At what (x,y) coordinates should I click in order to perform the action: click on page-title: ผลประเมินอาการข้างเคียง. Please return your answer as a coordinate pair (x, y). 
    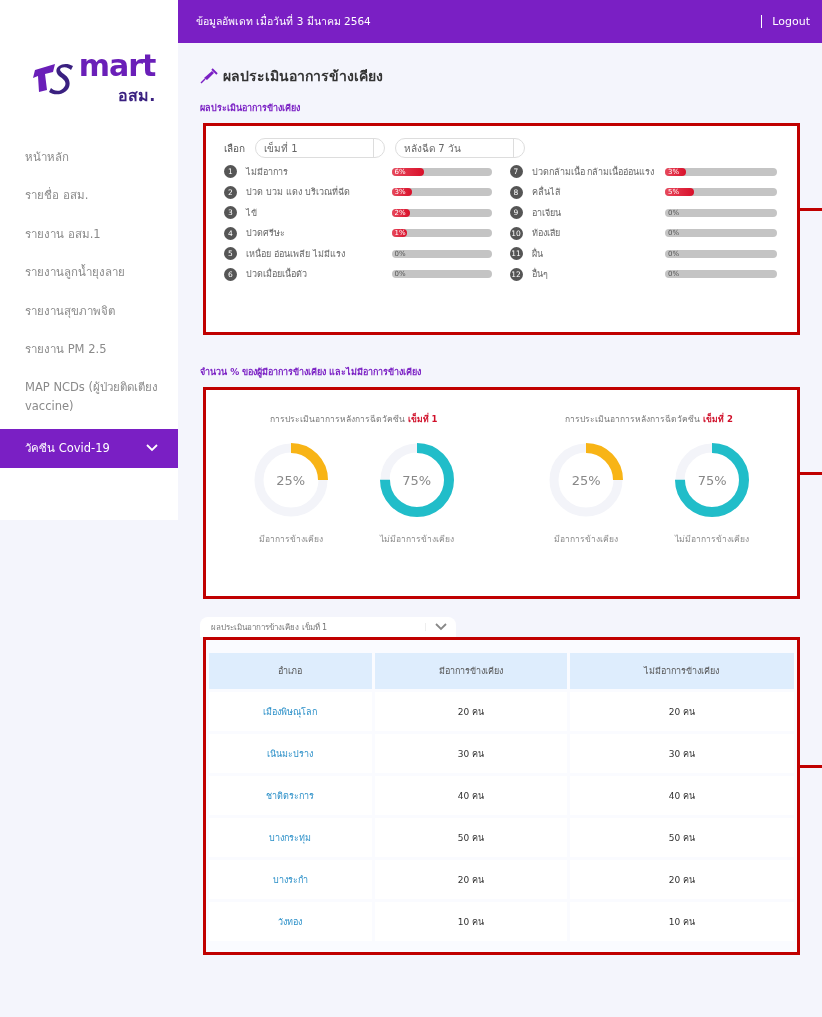
    Looking at the image, I should click on (303, 76).